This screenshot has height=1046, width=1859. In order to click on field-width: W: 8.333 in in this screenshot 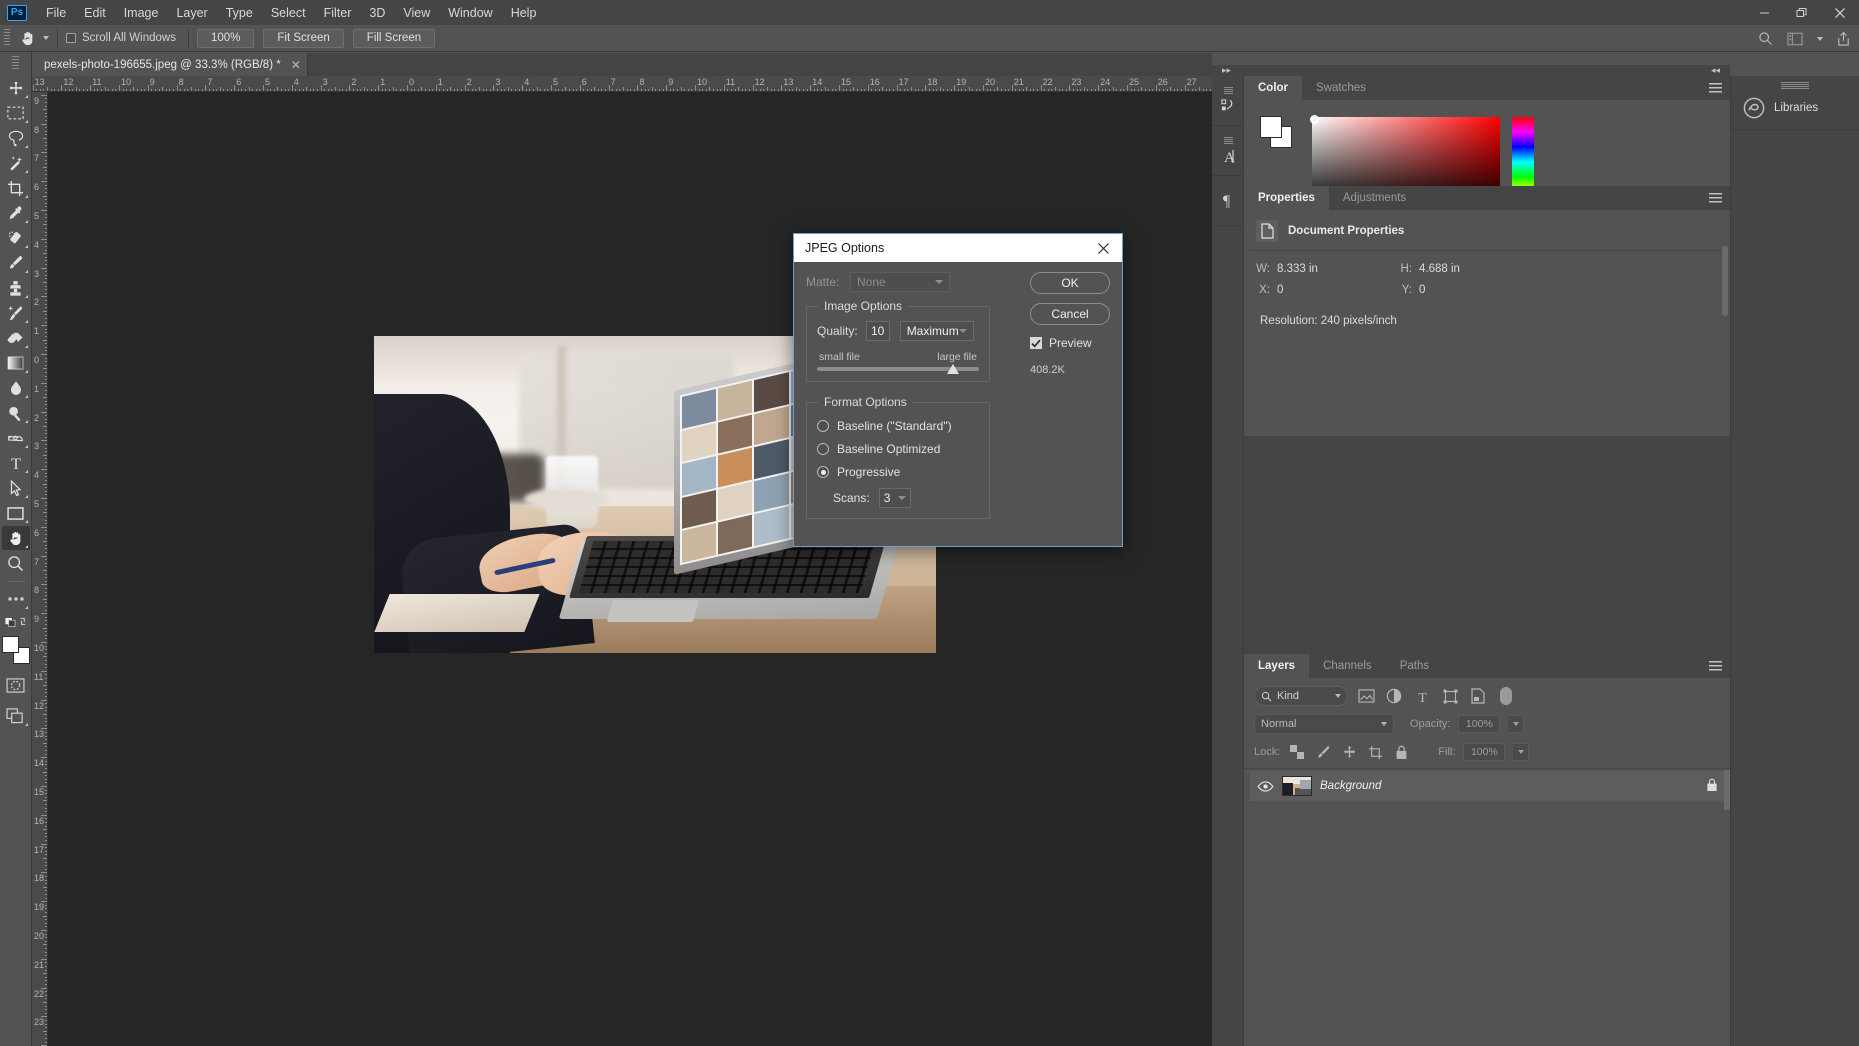, I will do `click(1315, 269)`.